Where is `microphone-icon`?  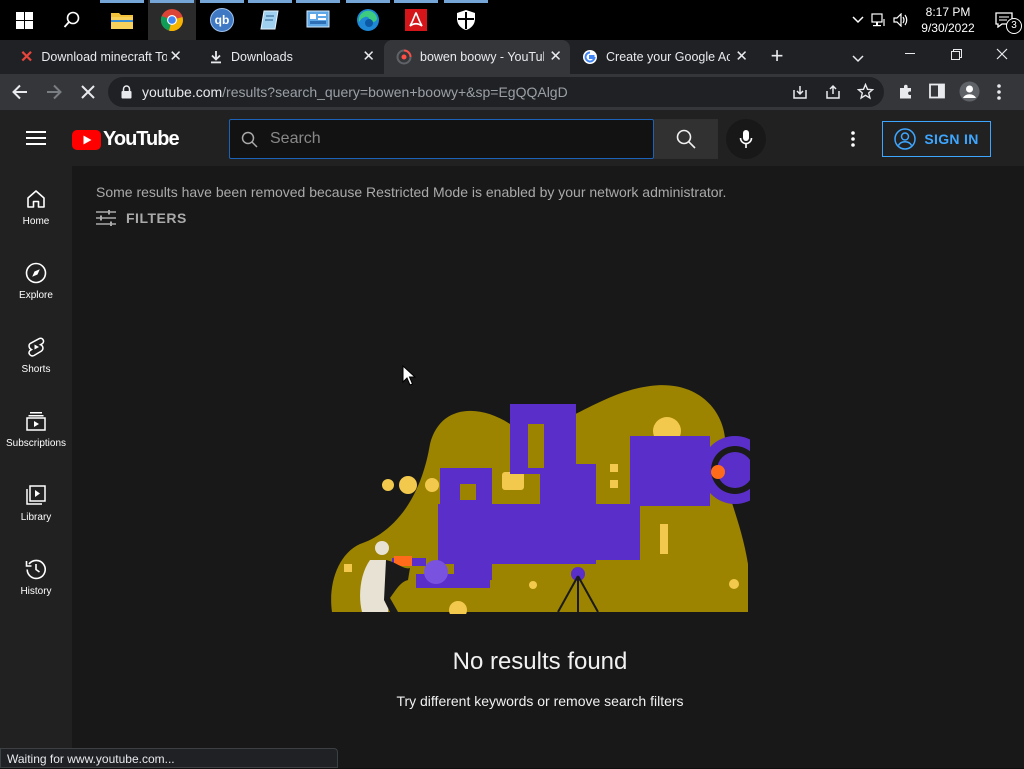 microphone-icon is located at coordinates (746, 139).